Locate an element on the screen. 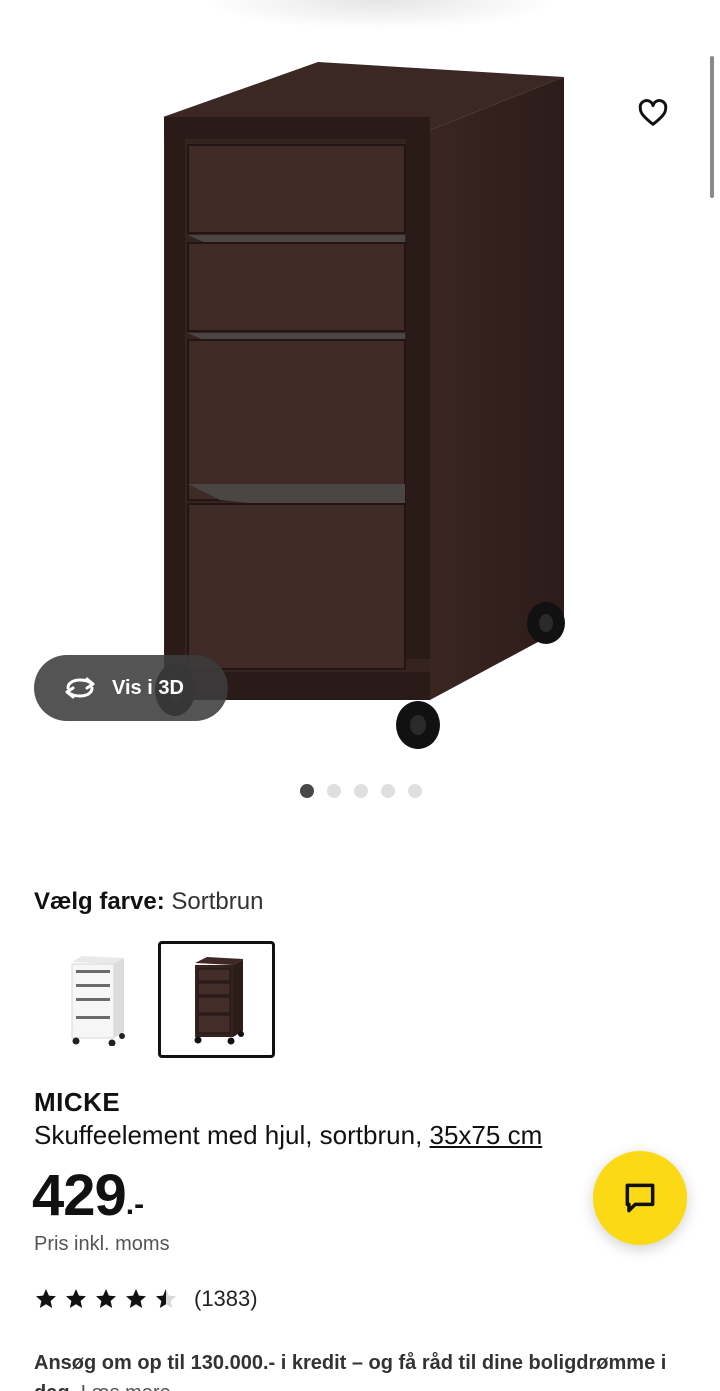 This screenshot has width=720, height=1391. read-more-link: Læs mere is located at coordinates (126, 1386).